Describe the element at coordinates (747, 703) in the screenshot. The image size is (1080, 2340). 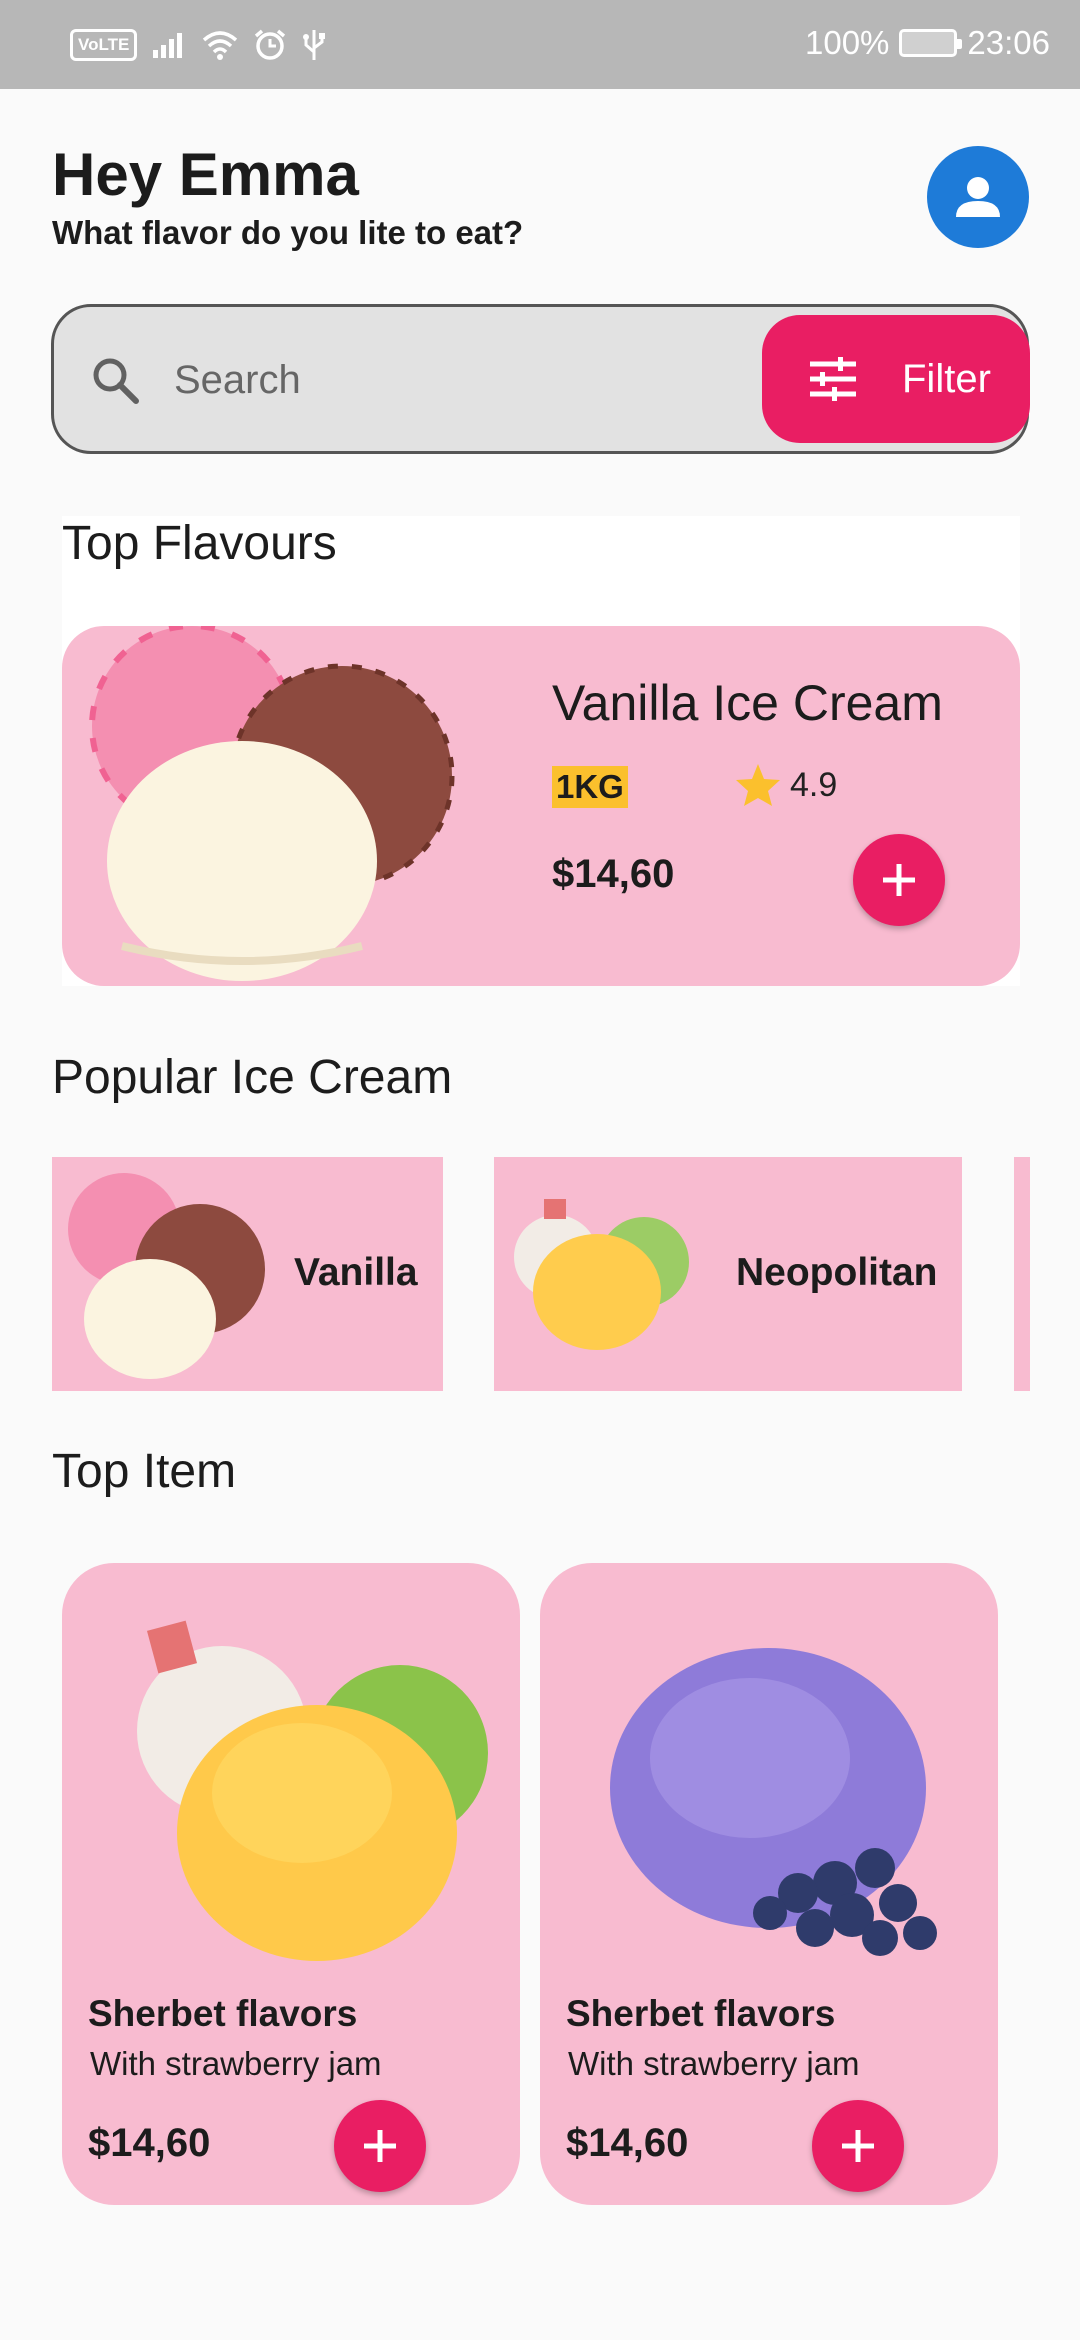
I see `top-flavour-name: Vanilla Ice Cream` at that location.